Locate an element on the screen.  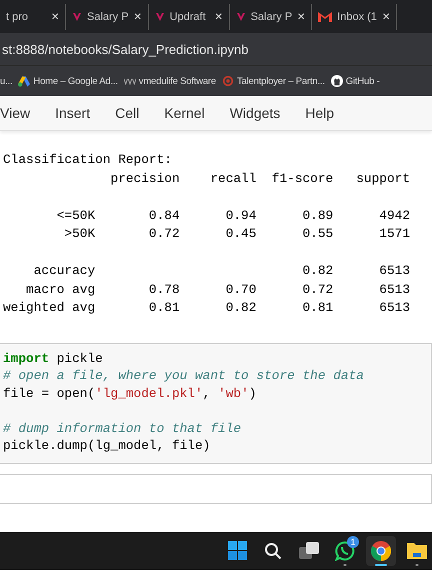
output-text: precision recall f1-score support is located at coordinates (260, 179).